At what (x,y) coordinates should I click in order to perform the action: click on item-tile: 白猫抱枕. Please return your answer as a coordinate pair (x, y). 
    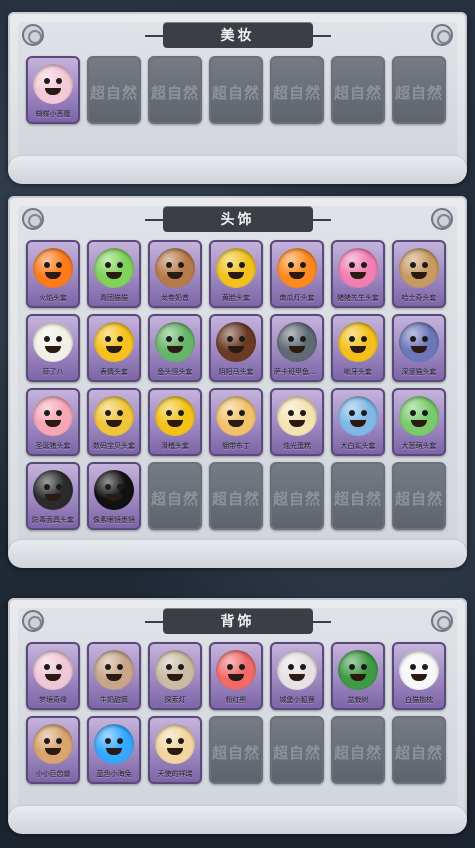
    Looking at the image, I should click on (419, 676).